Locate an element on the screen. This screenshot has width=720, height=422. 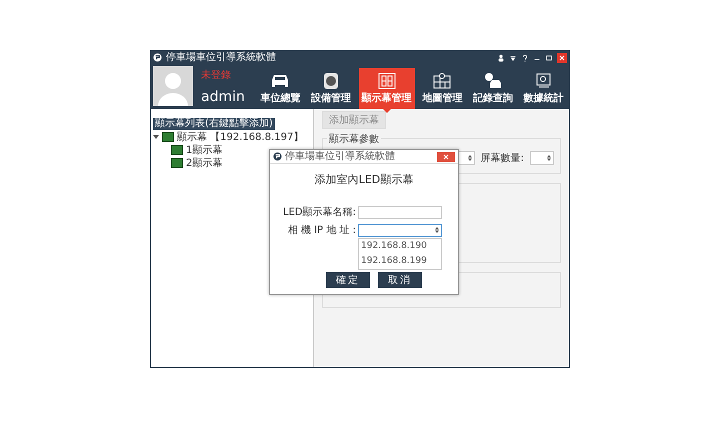
dialog-heading: 添加室內LED顯示幕 is located at coordinates (364, 179).